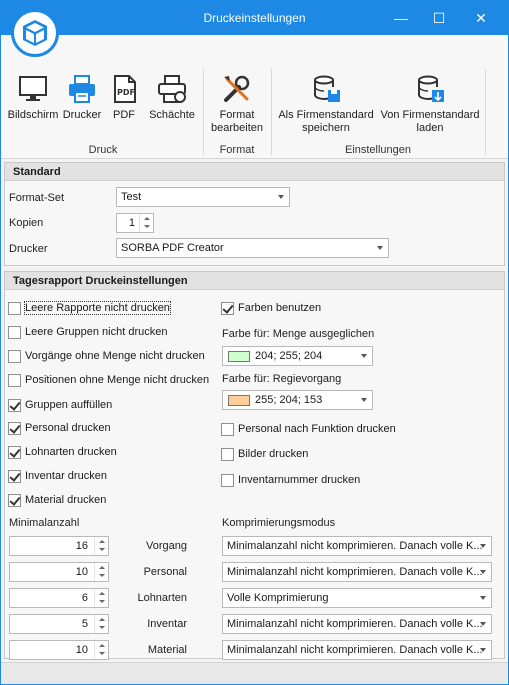 This screenshot has height=685, width=509. Describe the element at coordinates (430, 115) in the screenshot. I see `von-firmenstandard-label-1: Von Firmenstandard` at that location.